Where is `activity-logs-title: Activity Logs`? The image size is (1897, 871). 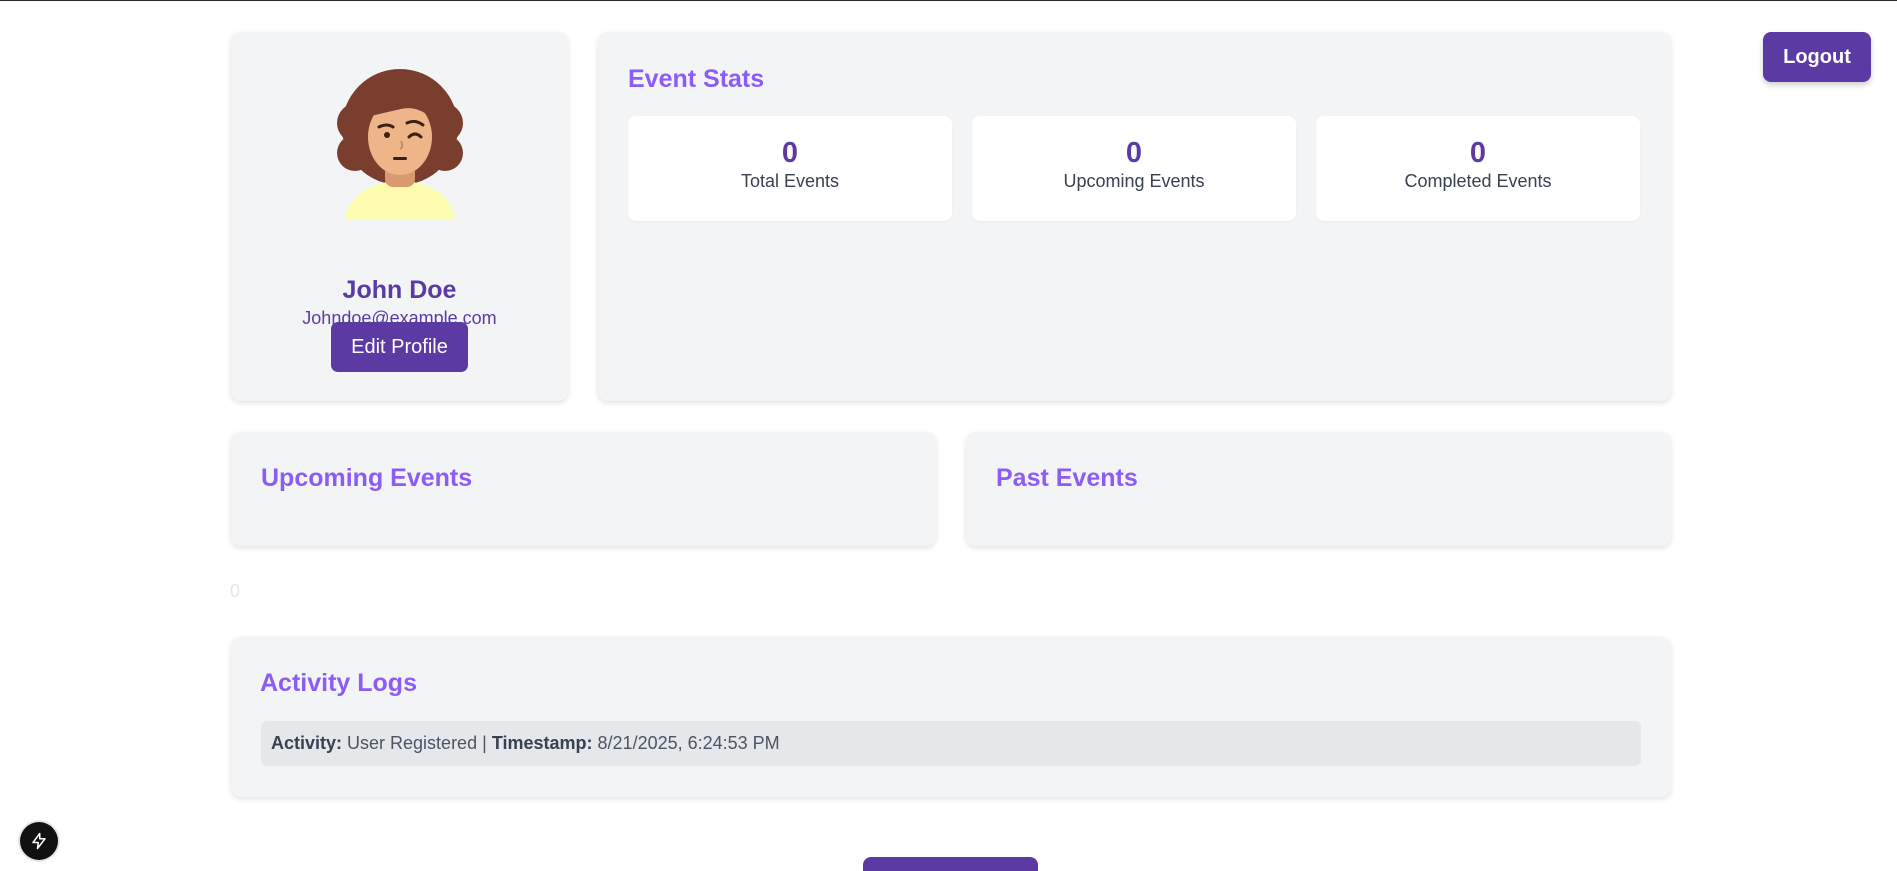
activity-logs-title: Activity Logs is located at coordinates (338, 683).